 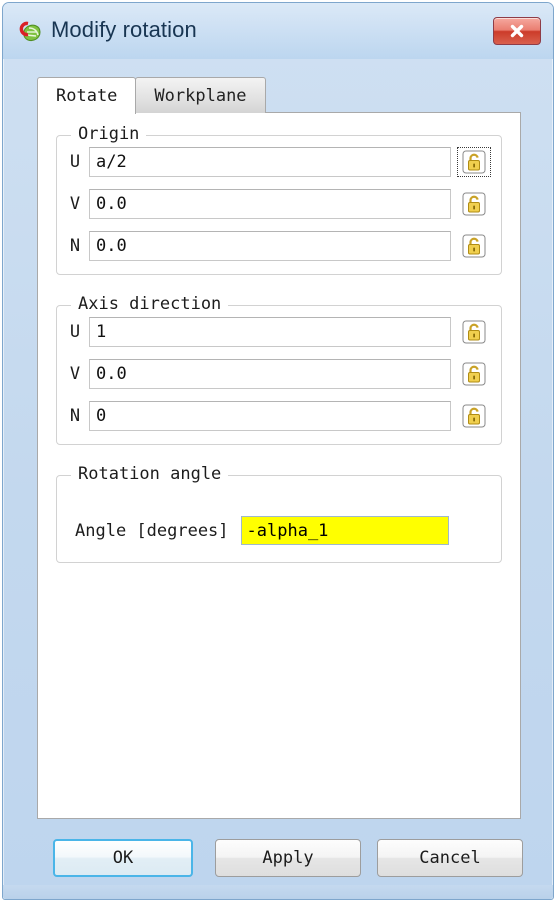 I want to click on origin-label-v: V, so click(x=75, y=204).